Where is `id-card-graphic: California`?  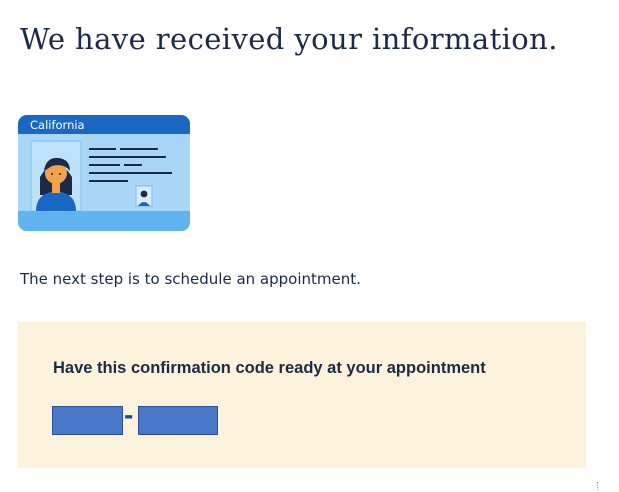 id-card-graphic: California is located at coordinates (104, 173).